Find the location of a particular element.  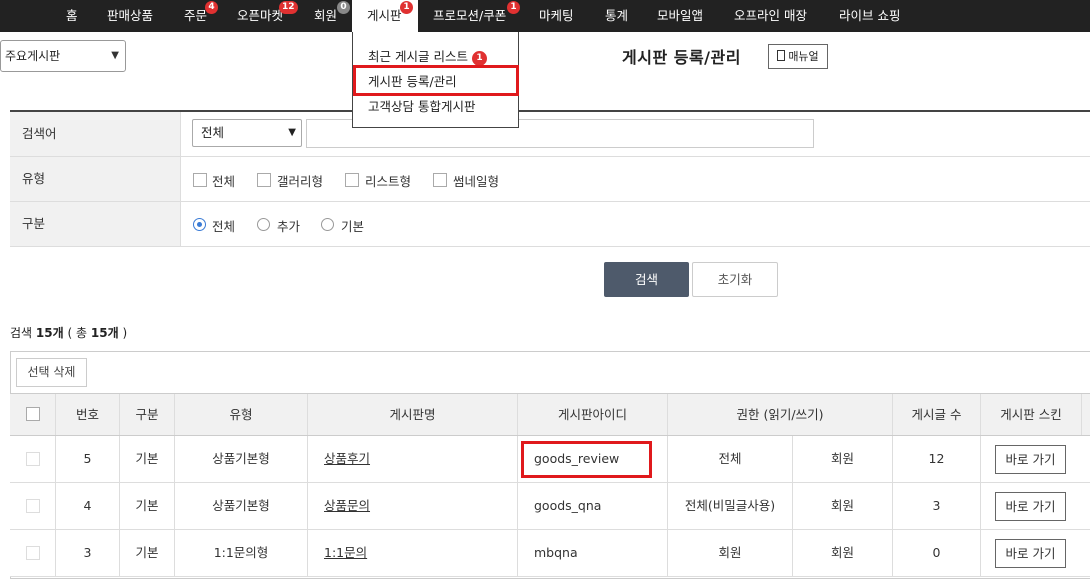

menu-badge: 1 is located at coordinates (479, 58).